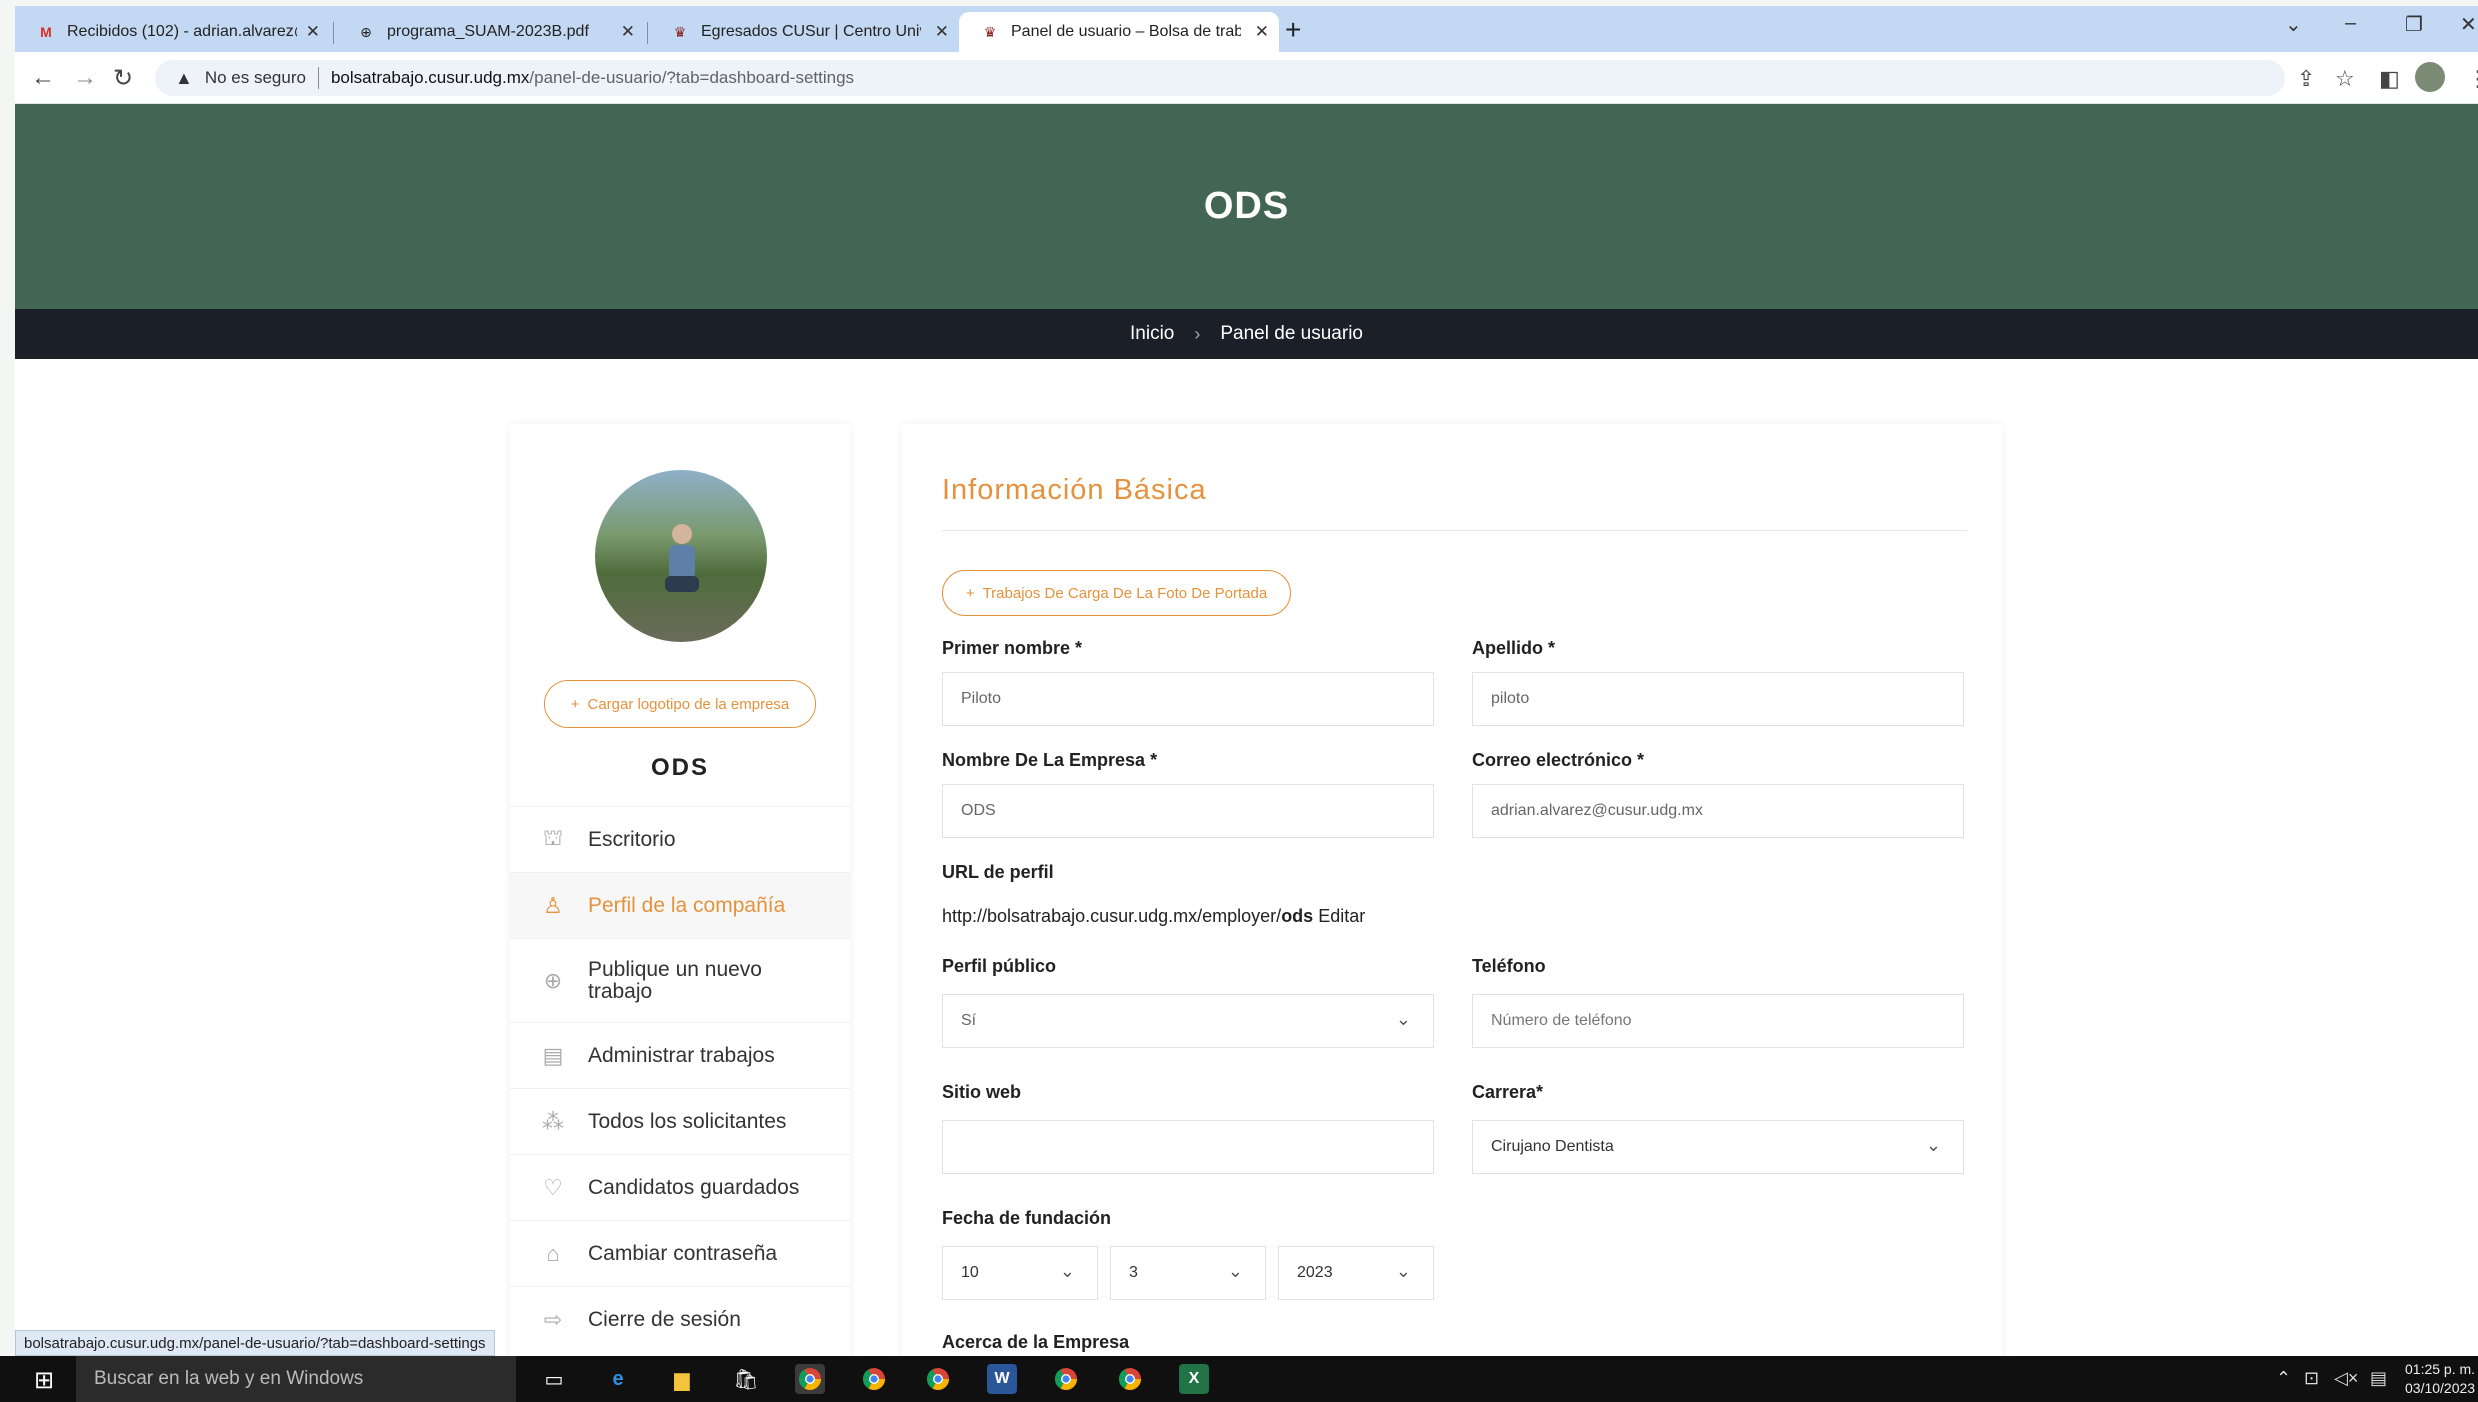 This screenshot has width=2478, height=1402. I want to click on person-photo, so click(682, 558).